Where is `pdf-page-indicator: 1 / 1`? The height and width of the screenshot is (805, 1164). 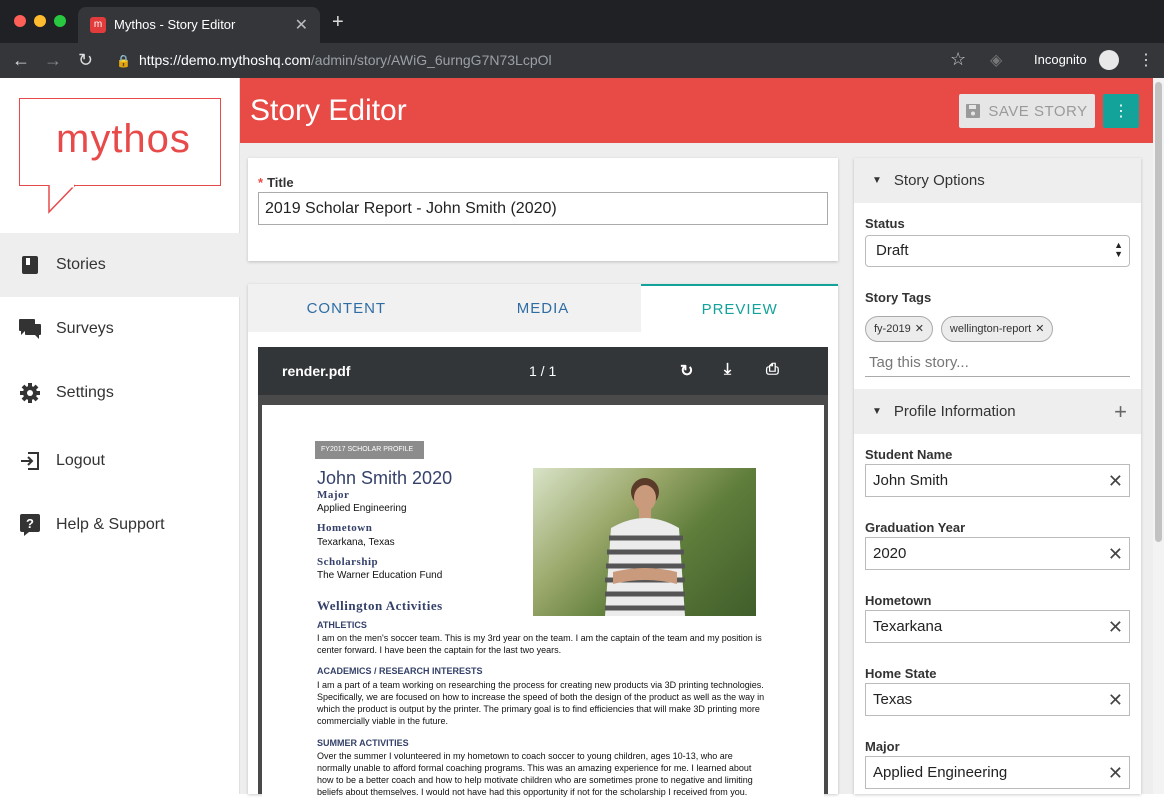
pdf-page-indicator: 1 / 1 is located at coordinates (543, 371).